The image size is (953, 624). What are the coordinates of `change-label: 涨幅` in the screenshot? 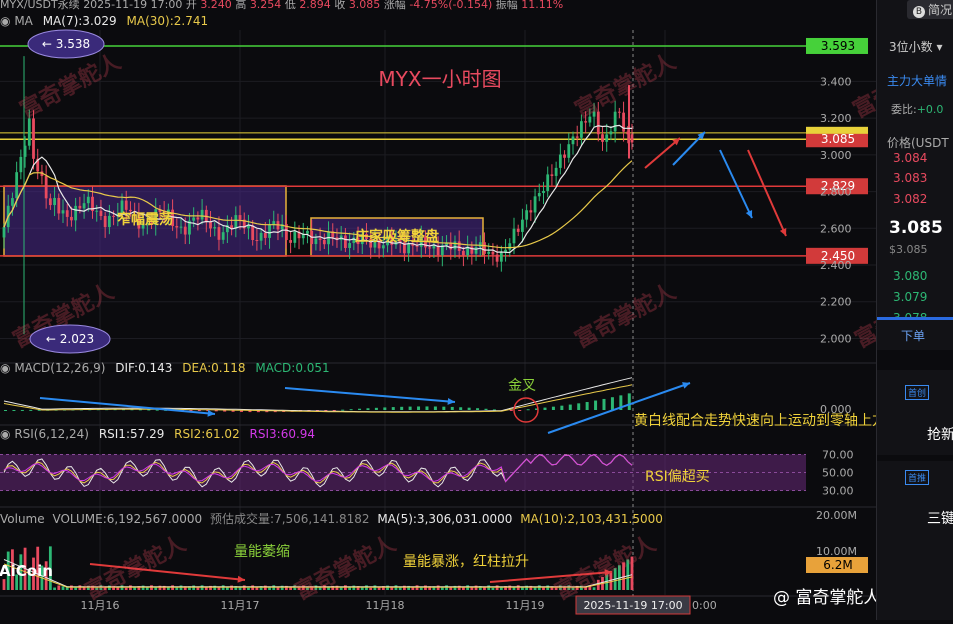 It's located at (394, 5).